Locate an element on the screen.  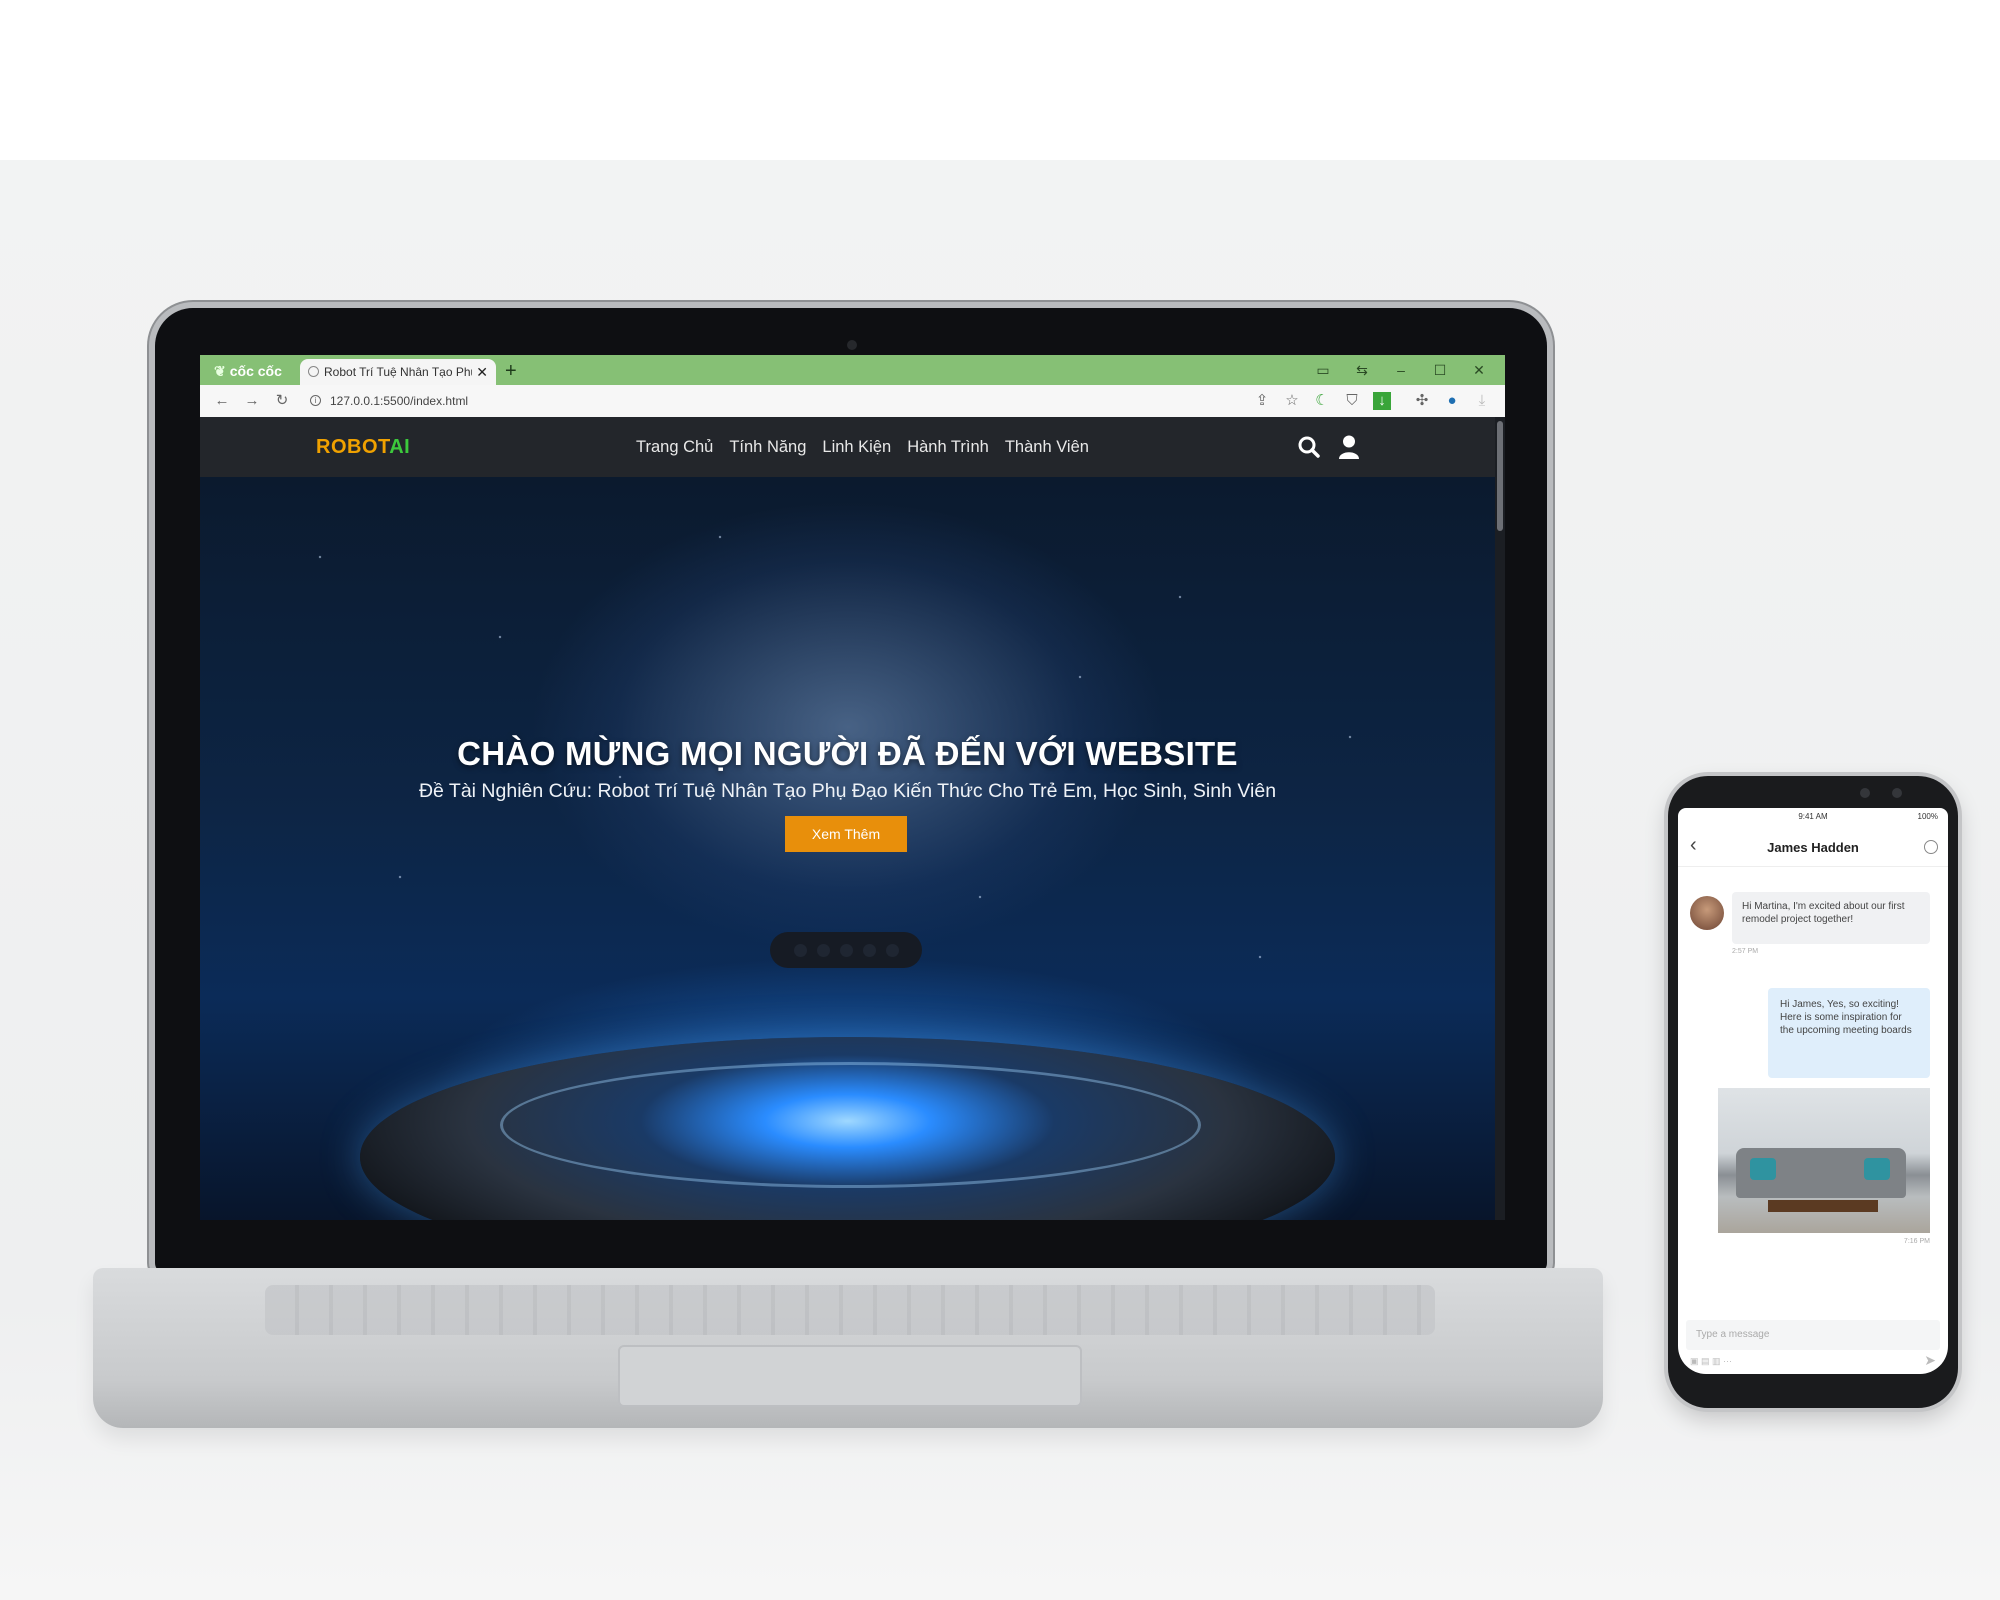
avatar is located at coordinates (1707, 913).